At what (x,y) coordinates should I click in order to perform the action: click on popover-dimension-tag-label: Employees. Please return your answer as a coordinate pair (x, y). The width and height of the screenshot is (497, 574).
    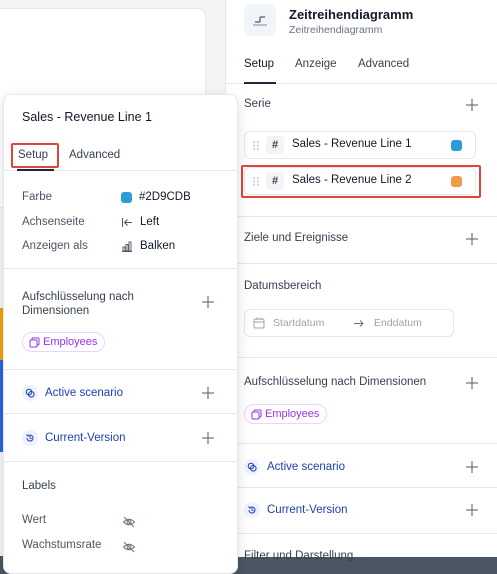
    Looking at the image, I should click on (70, 342).